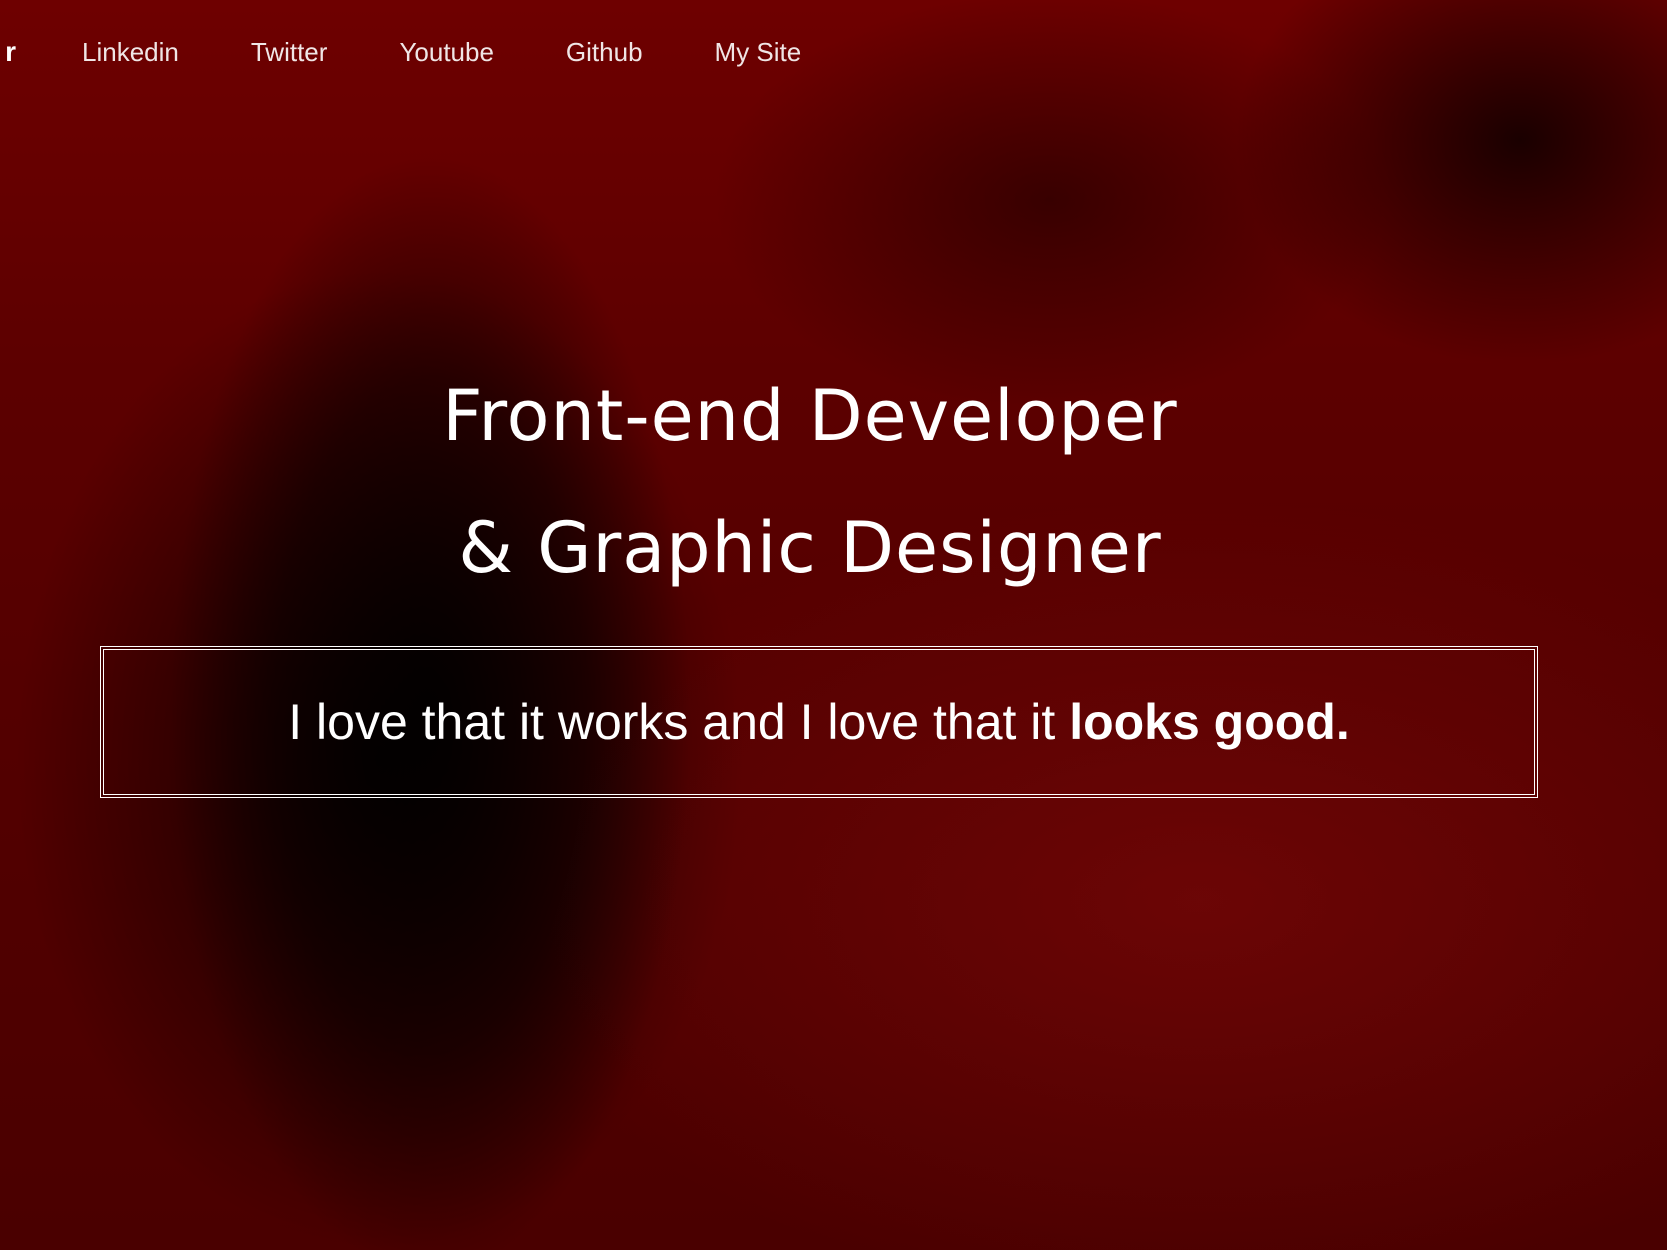 The image size is (1667, 1250). Describe the element at coordinates (289, 52) in the screenshot. I see `nav-link-twitter: Twitter` at that location.